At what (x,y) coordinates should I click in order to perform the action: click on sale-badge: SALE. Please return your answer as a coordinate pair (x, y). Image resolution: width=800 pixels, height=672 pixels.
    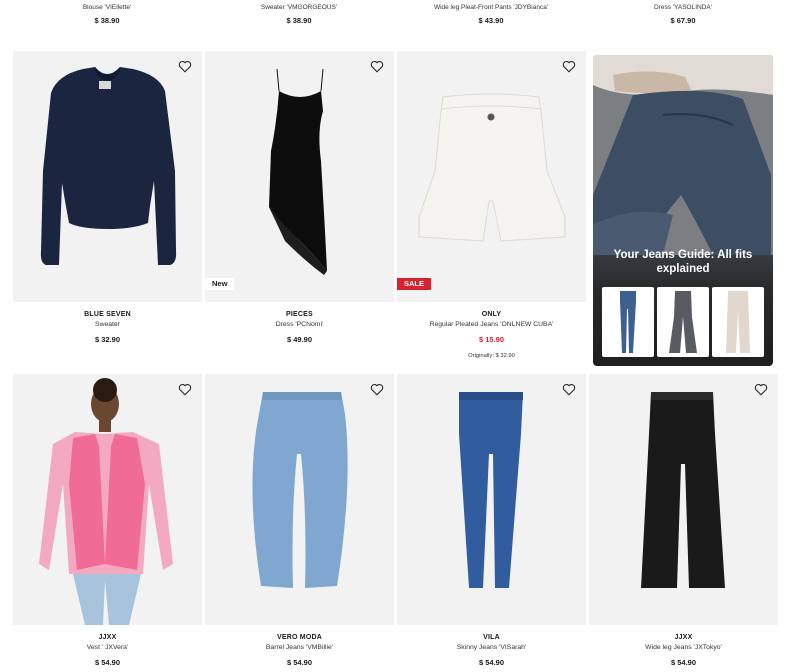
    Looking at the image, I should click on (414, 284).